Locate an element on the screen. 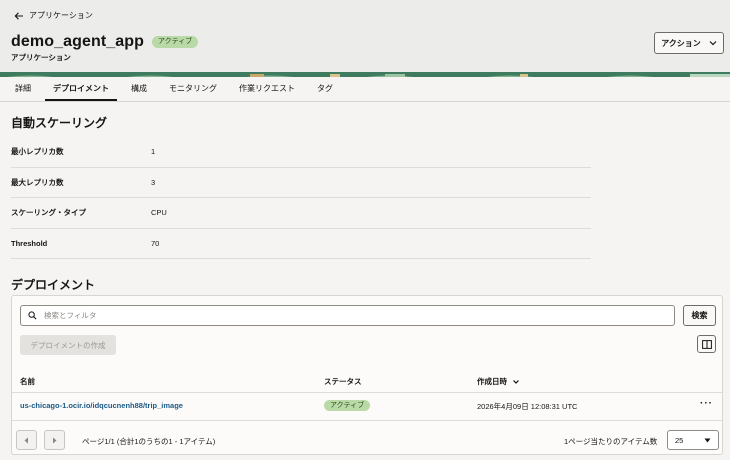  column-header-created: 作成日時 is located at coordinates (498, 381).